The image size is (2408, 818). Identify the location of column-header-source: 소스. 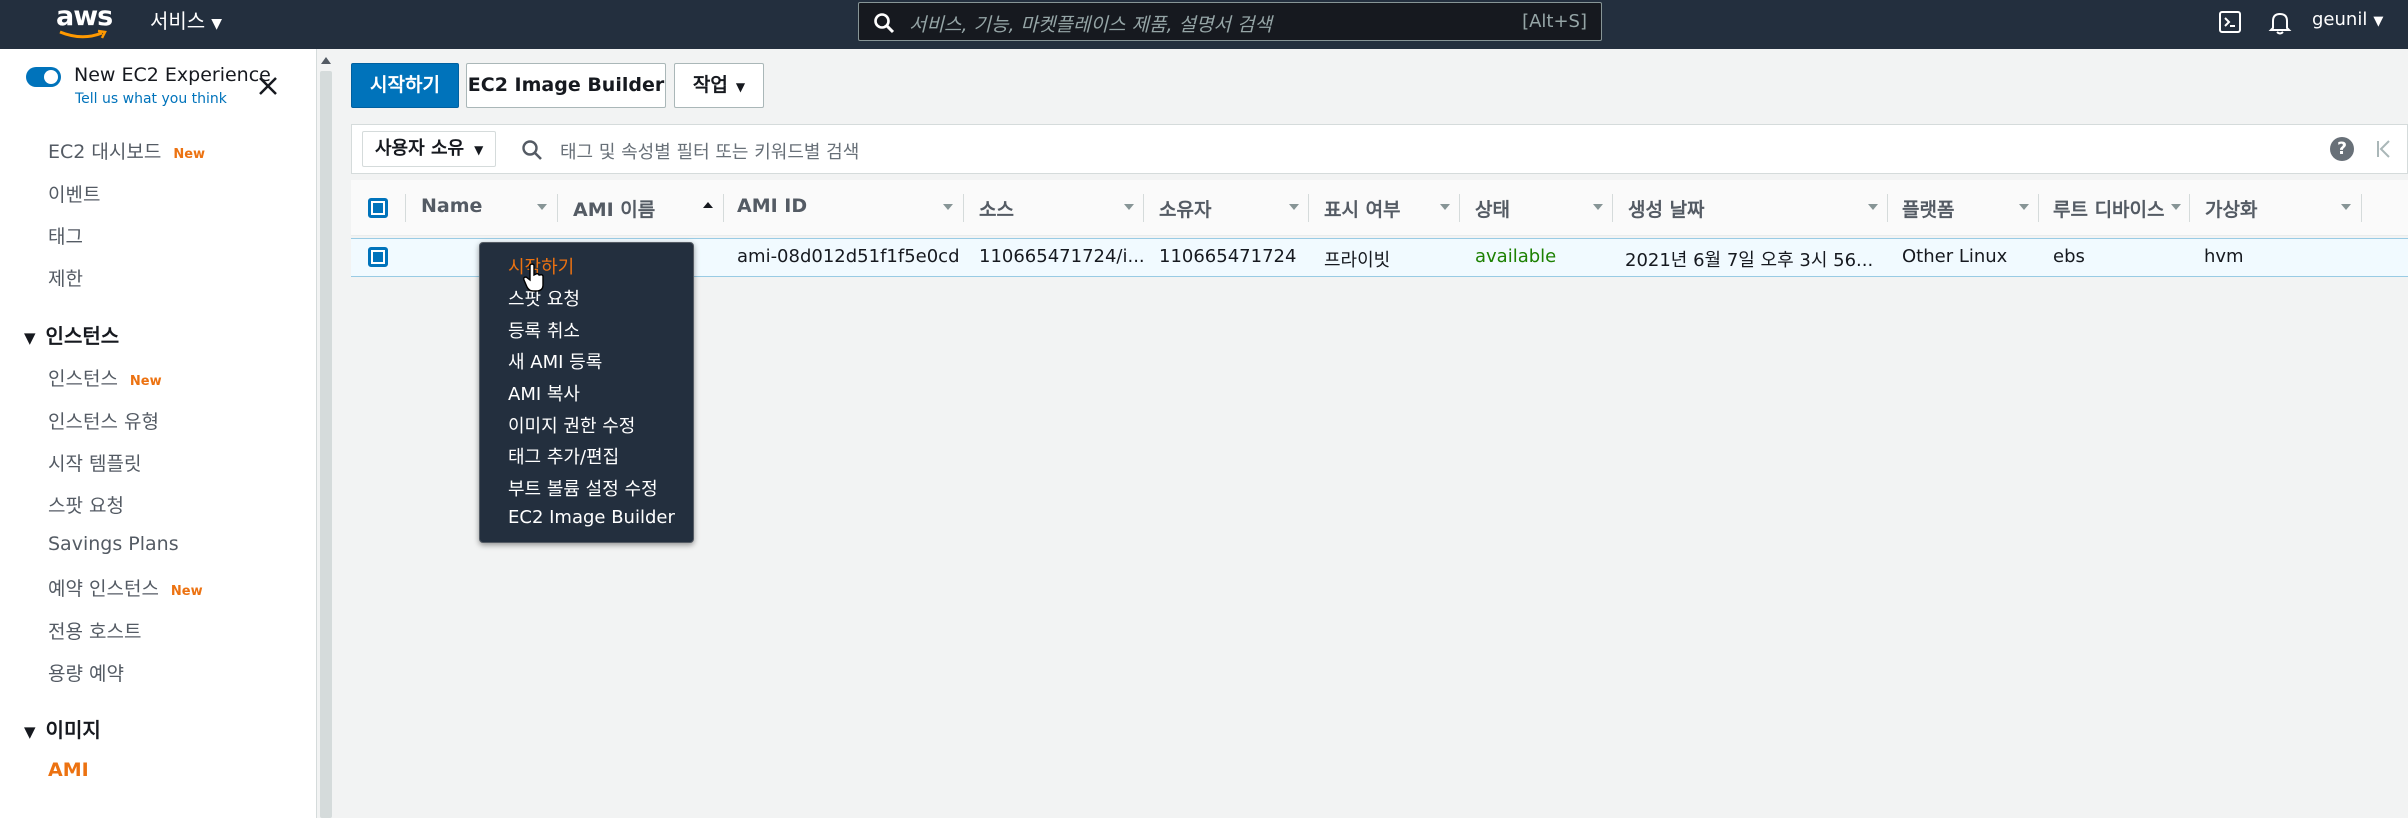
(996, 208).